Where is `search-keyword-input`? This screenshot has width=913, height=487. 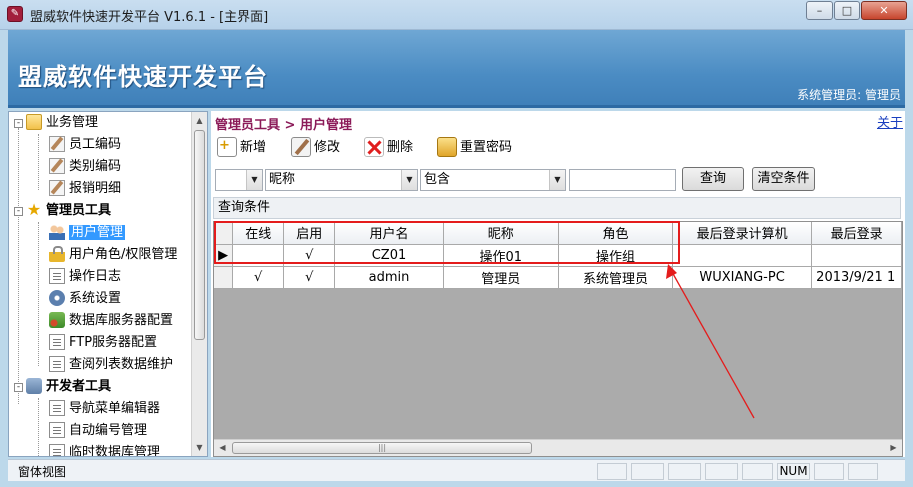
search-keyword-input is located at coordinates (622, 180).